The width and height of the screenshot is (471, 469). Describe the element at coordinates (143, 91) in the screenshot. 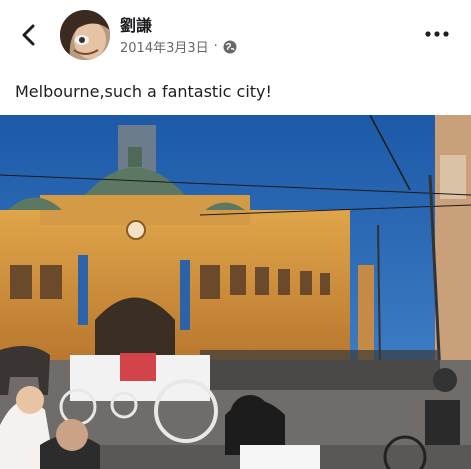

I see `post-caption: Melbourne,such a fantastic city!` at that location.